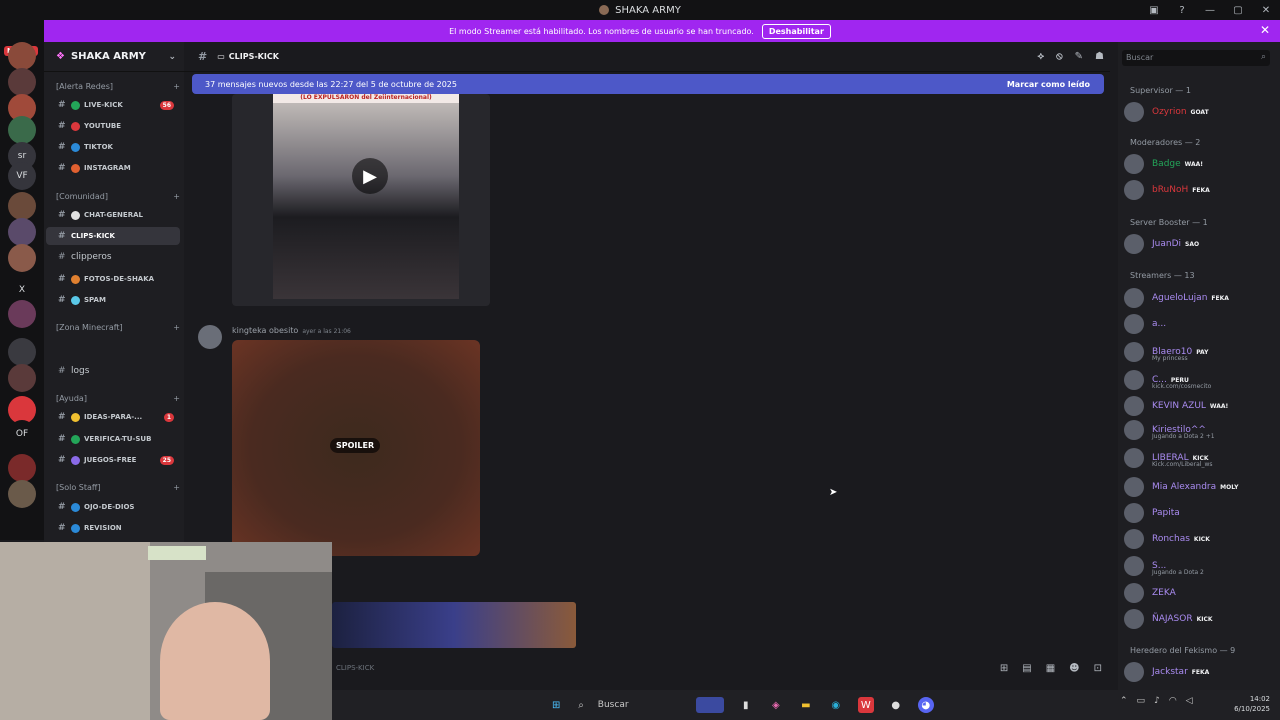 Image resolution: width=1280 pixels, height=720 pixels. What do you see at coordinates (776, 705) in the screenshot?
I see `copilot-icon: ◈` at bounding box center [776, 705].